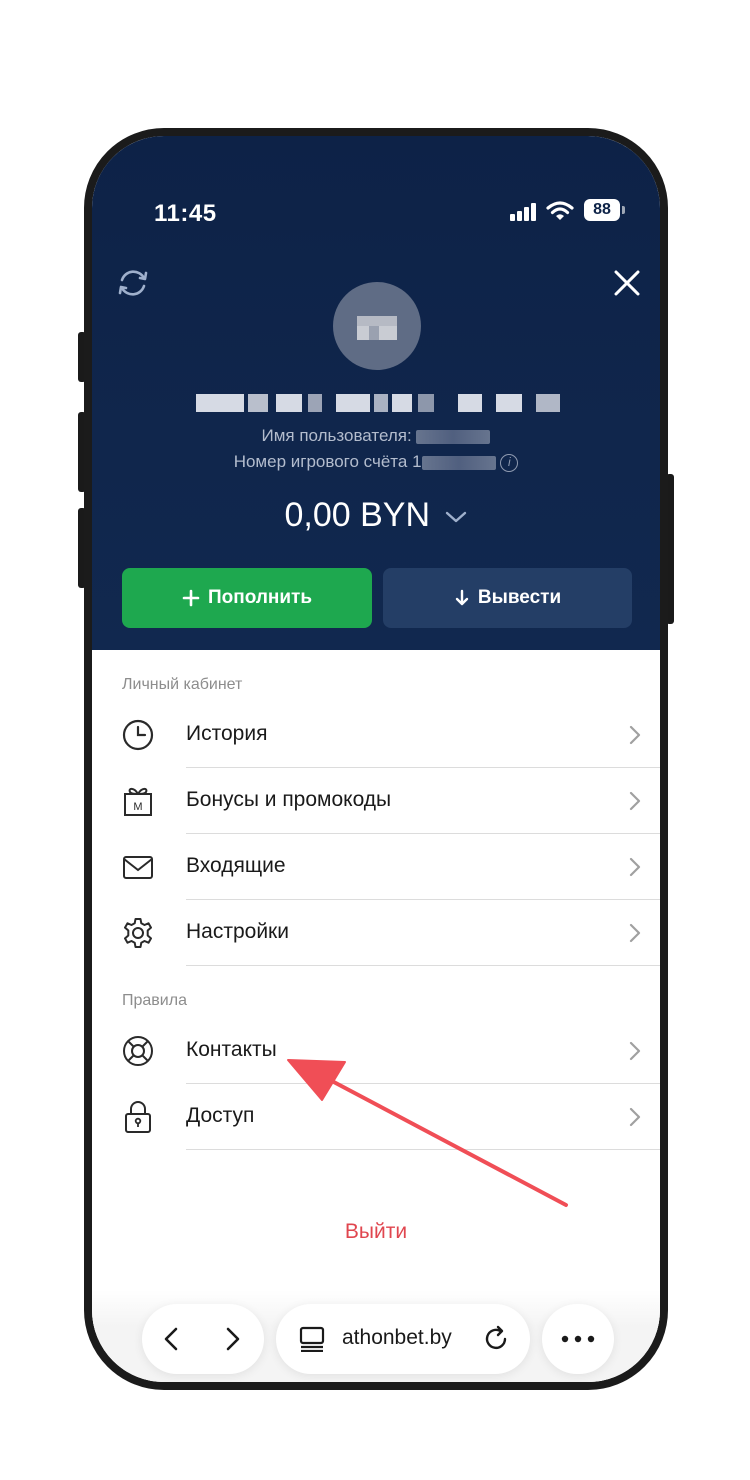 The height and width of the screenshot is (1480, 750). I want to click on balance-selector: 0,00 BYN, so click(376, 515).